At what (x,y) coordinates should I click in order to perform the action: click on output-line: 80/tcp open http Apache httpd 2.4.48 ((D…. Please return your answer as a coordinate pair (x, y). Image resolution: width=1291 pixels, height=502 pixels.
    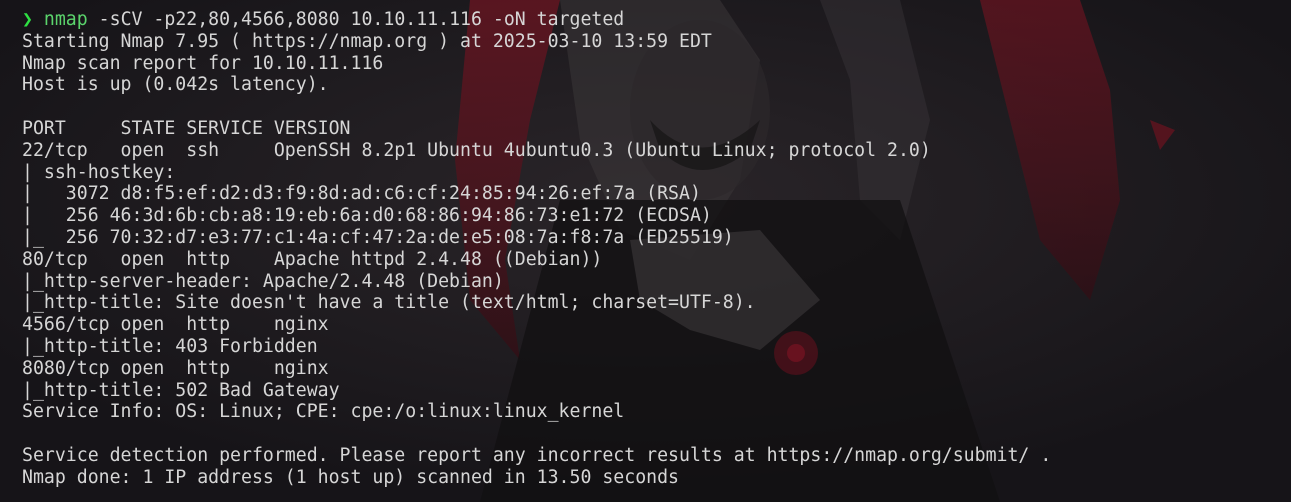
    Looking at the image, I should click on (312, 259).